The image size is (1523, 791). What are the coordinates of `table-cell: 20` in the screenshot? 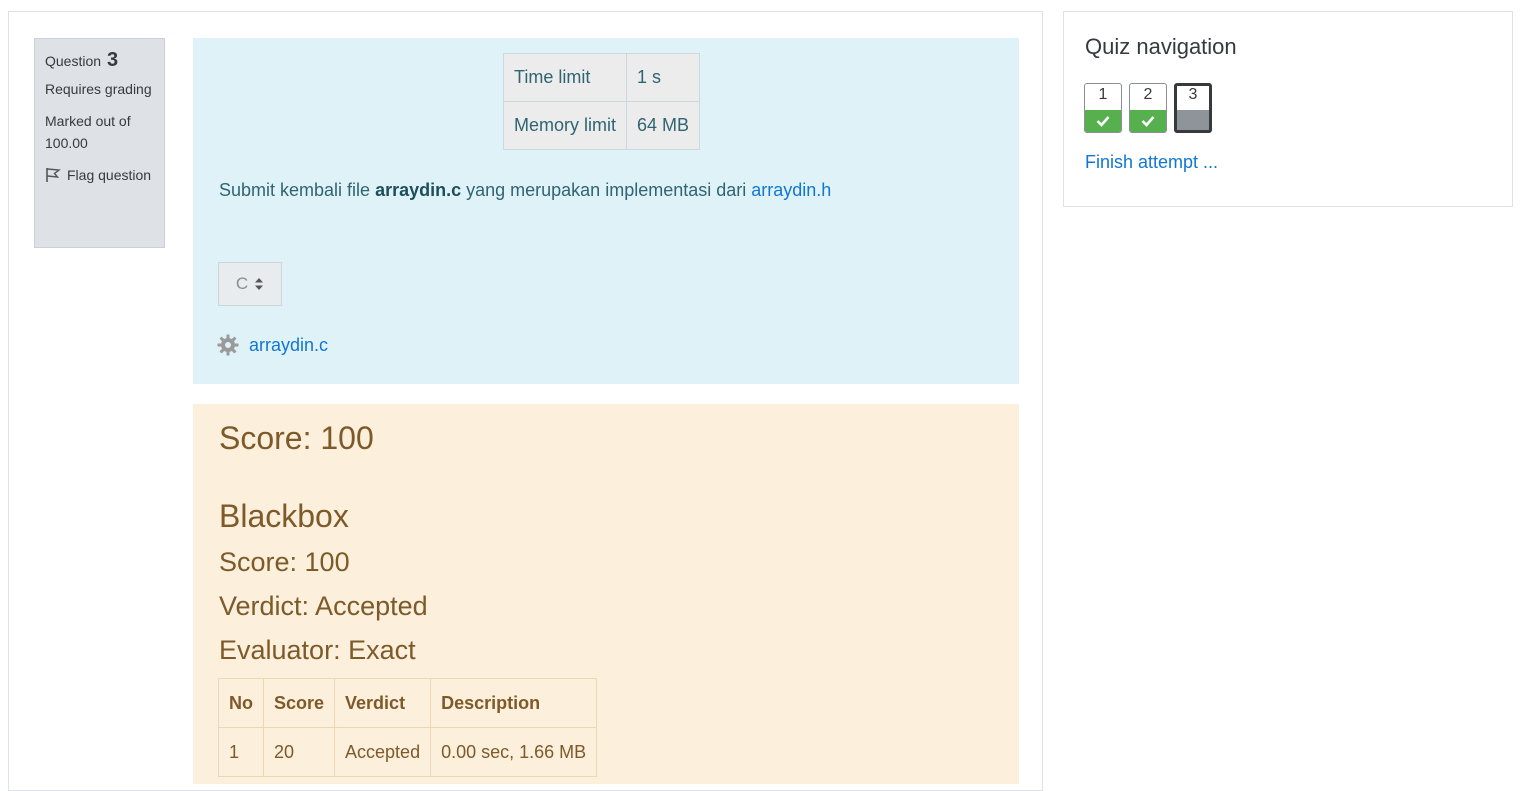 It's located at (299, 752).